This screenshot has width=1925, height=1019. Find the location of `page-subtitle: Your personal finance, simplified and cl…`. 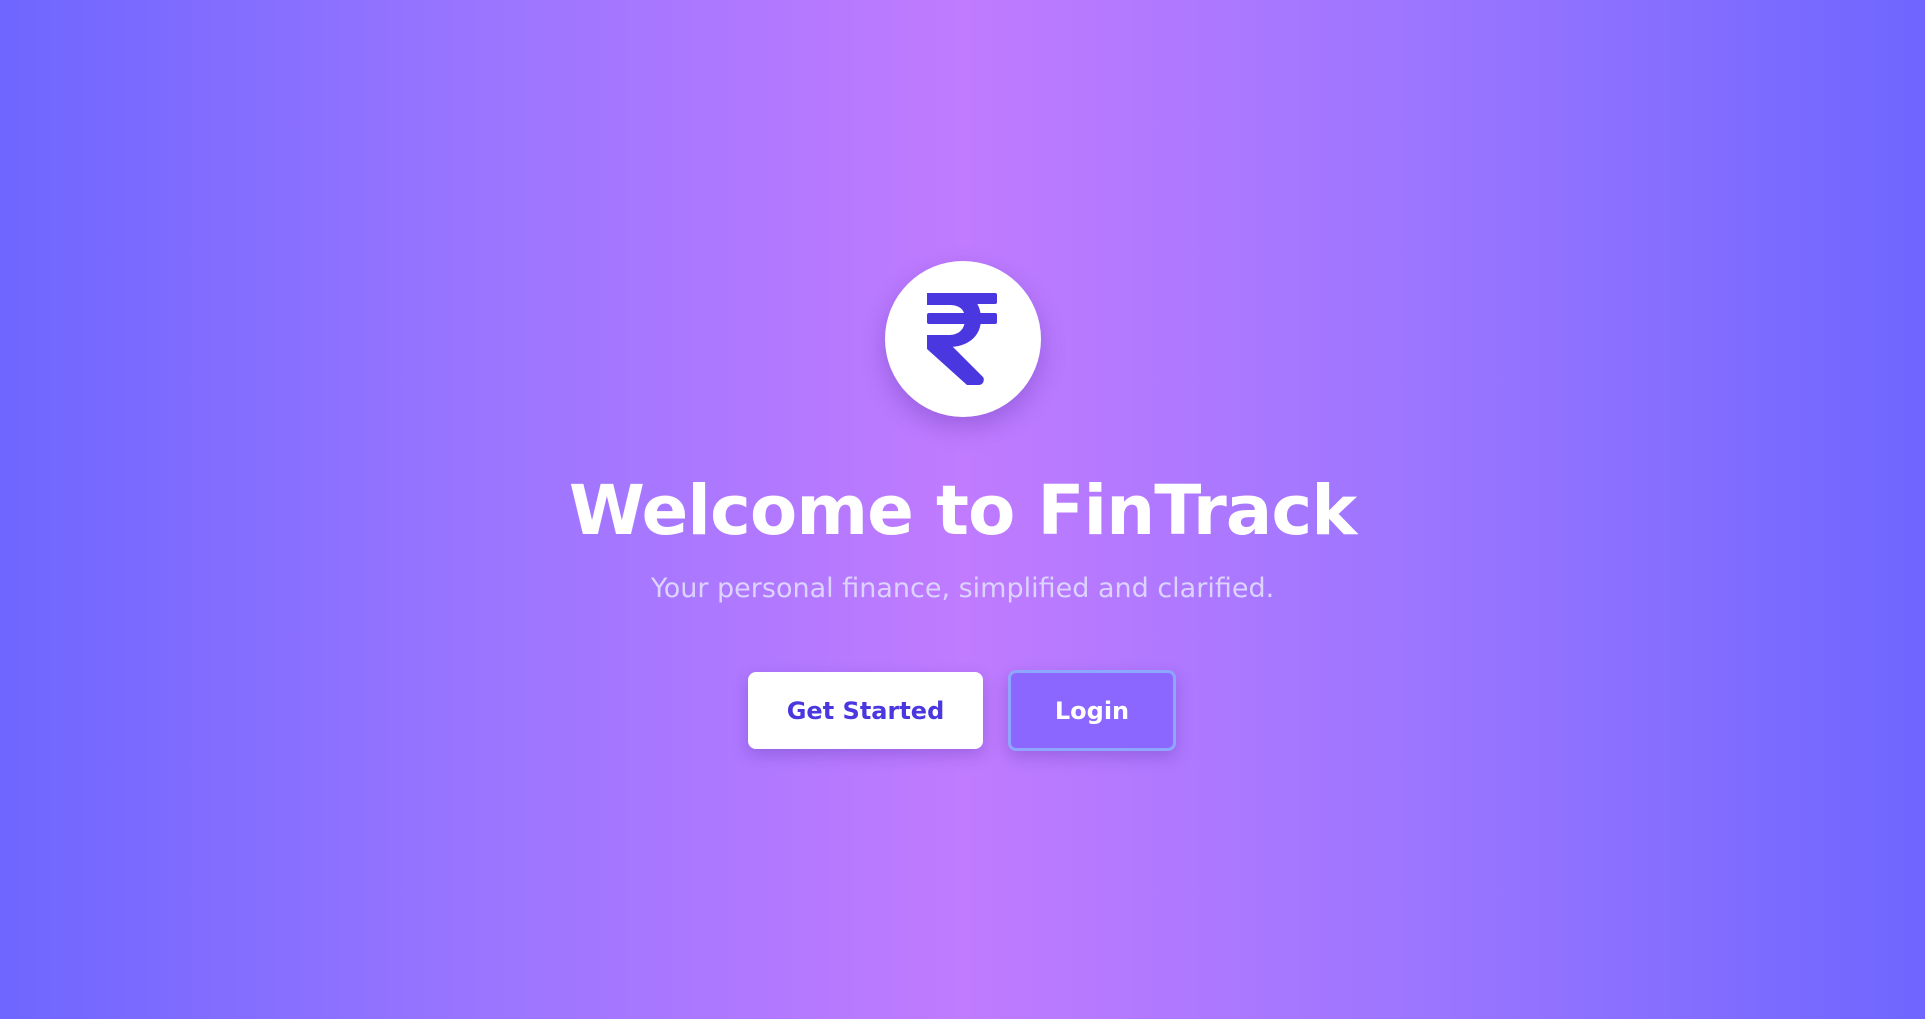

page-subtitle: Your personal finance, simplified and cl… is located at coordinates (962, 588).